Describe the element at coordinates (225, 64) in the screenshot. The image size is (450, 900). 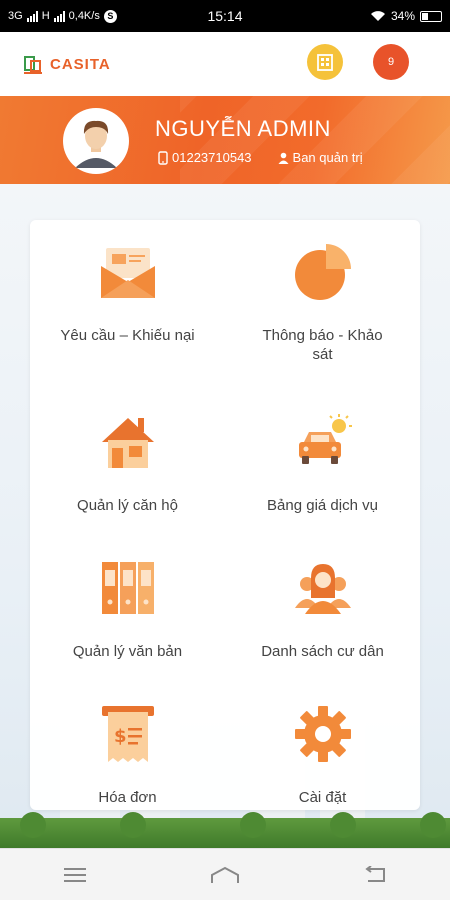
I see `app-header: CASITA 9` at that location.